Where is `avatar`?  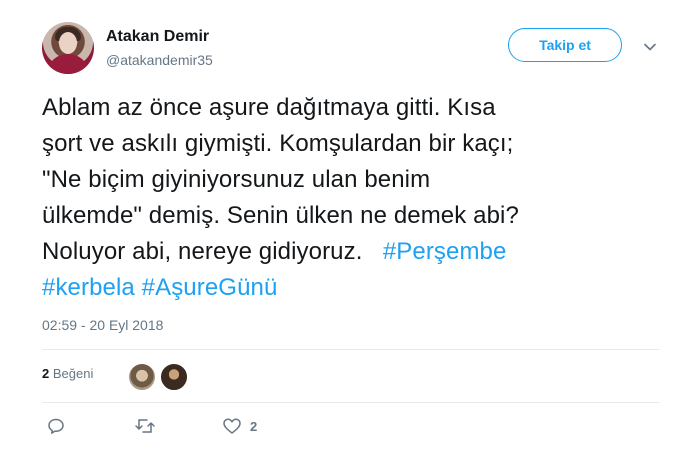 avatar is located at coordinates (68, 48).